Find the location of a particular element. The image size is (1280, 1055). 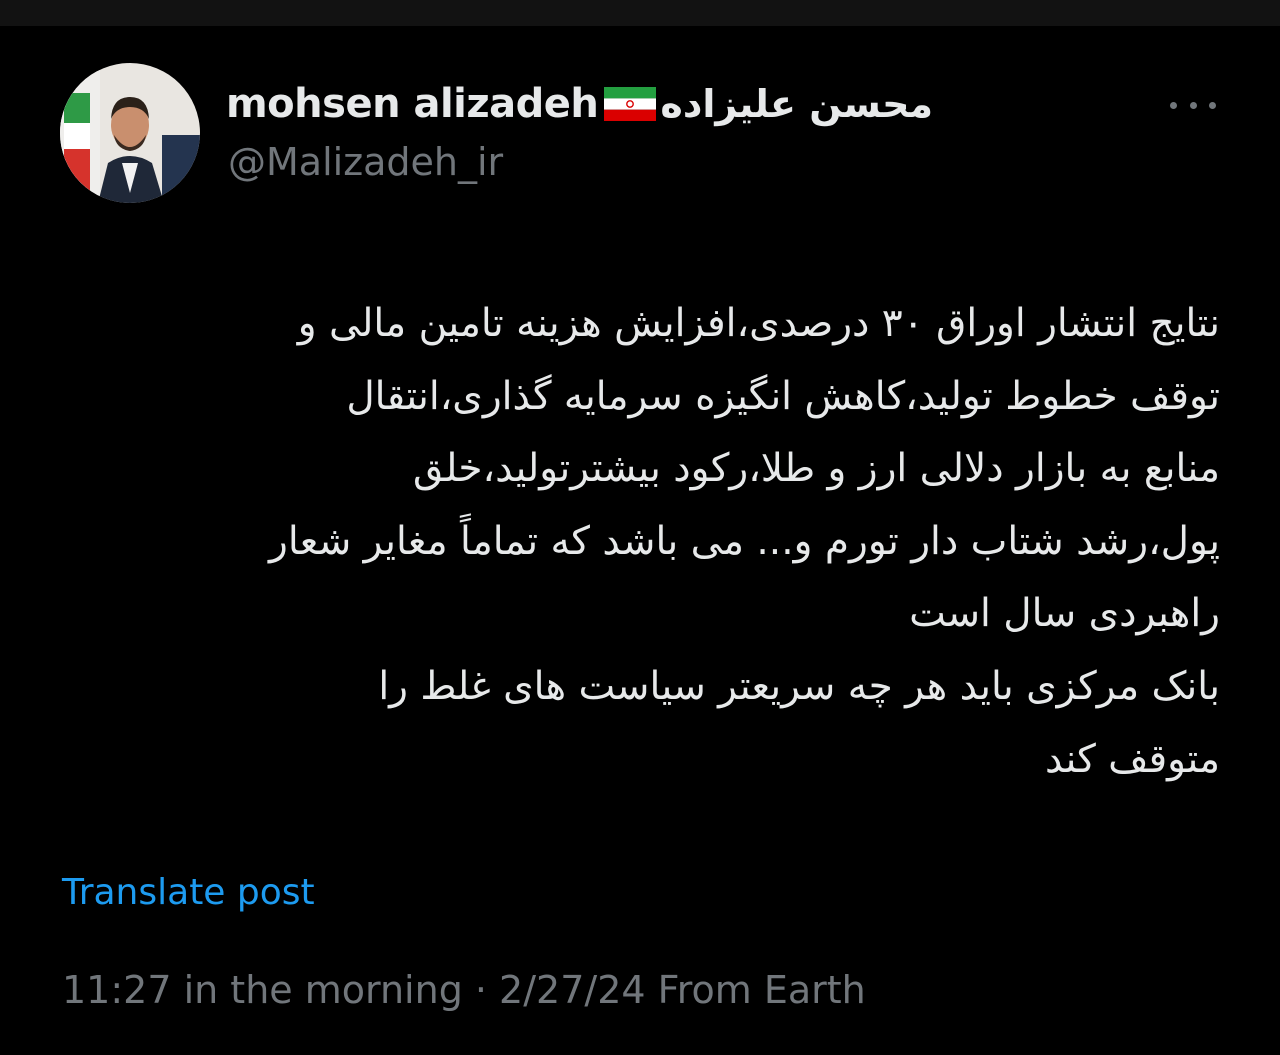

author-name-fa: محسن علیزاده is located at coordinates (796, 104).